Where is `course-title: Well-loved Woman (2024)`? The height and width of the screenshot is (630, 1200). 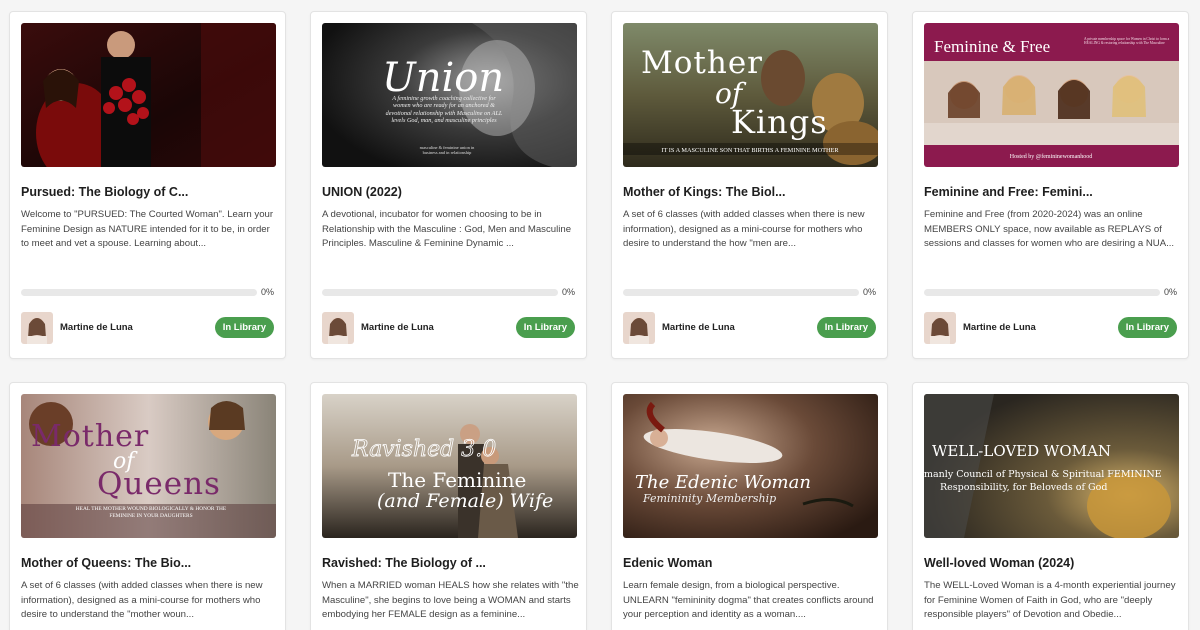
course-title: Well-loved Woman (2024) is located at coordinates (1051, 563).